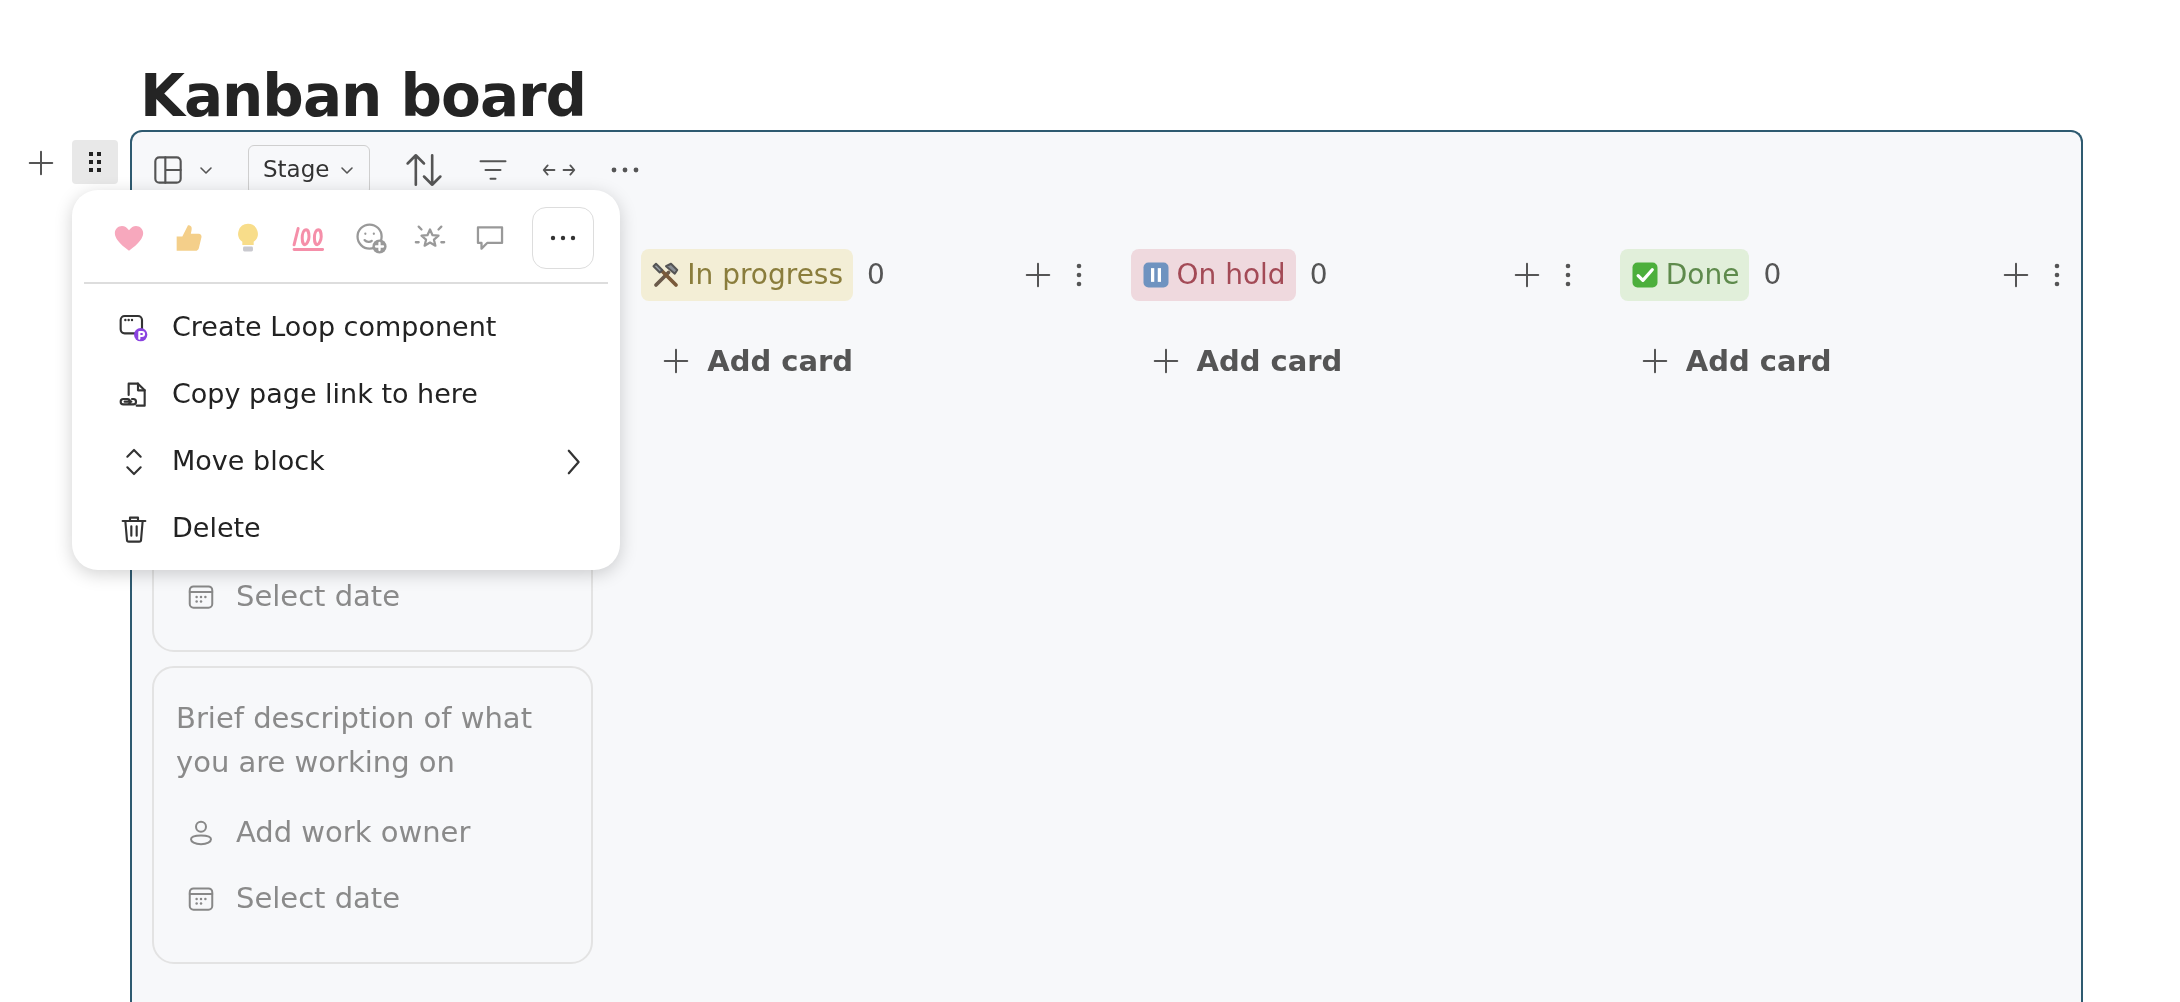  Describe the element at coordinates (1231, 274) in the screenshot. I see `stage-label: On hold` at that location.